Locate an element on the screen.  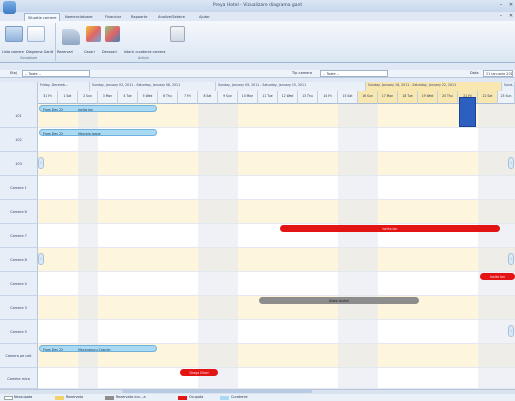
legend-rezervata-nuc: Rezervata nuc...a is located at coordinates (131, 397).